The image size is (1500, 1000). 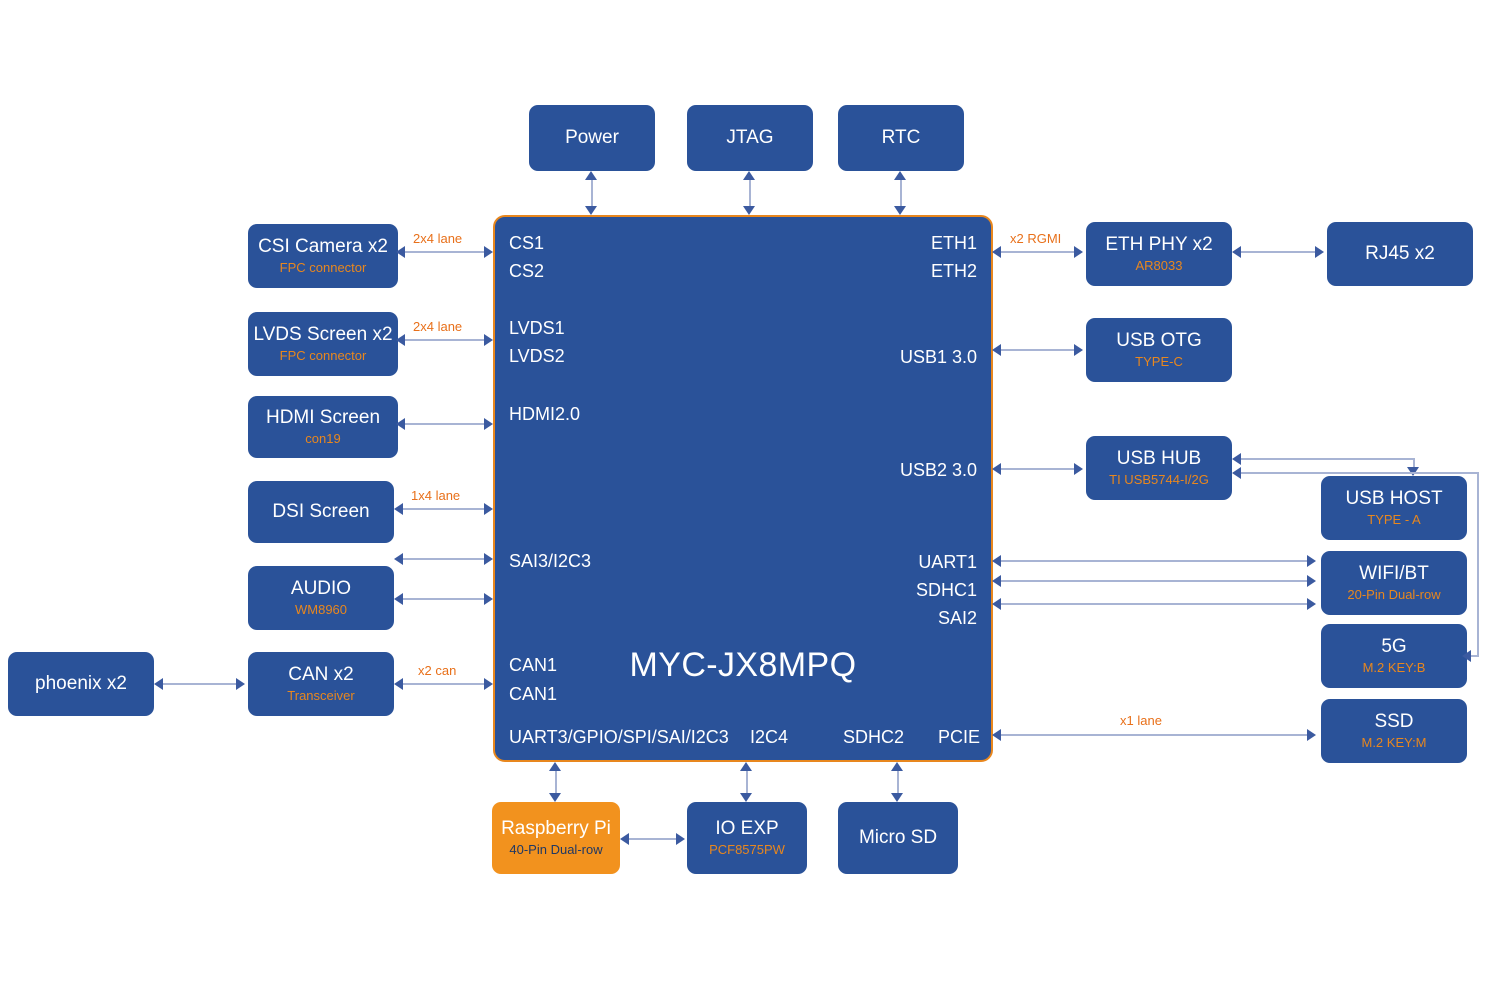 I want to click on link-label-pcie-lane: x1 lane, so click(x=1141, y=720).